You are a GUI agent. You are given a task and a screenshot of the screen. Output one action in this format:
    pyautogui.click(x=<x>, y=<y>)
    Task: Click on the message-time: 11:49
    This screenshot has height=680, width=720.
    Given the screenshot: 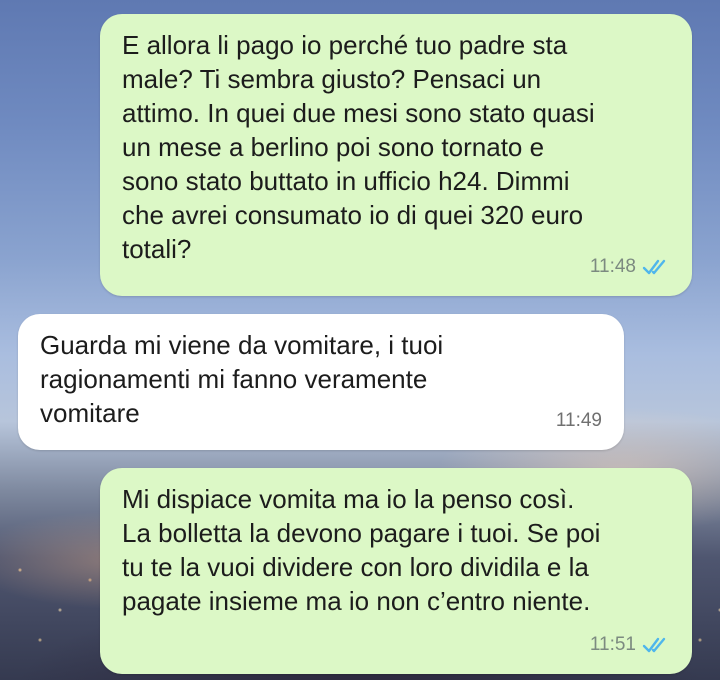 What is the action you would take?
    pyautogui.click(x=578, y=420)
    